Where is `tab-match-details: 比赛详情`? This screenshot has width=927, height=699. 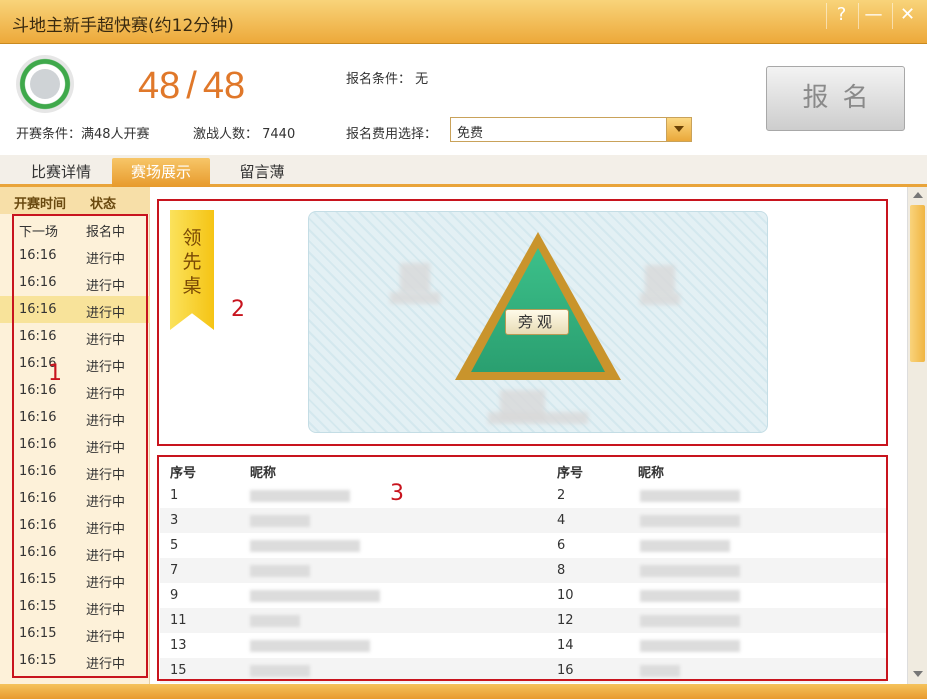
tab-match-details: 比赛详情 is located at coordinates (61, 172).